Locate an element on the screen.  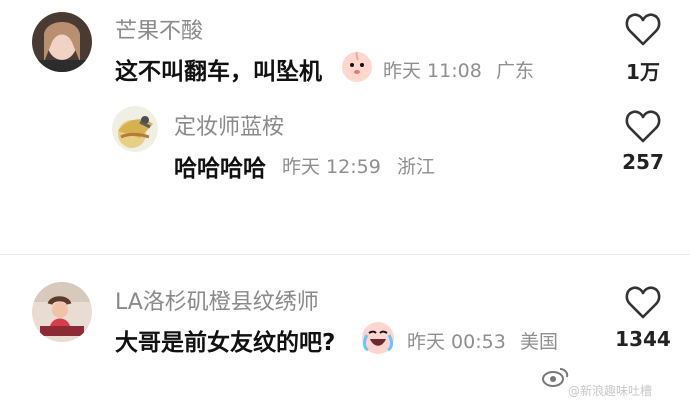
username: 定妆师蓝桉 is located at coordinates (229, 125).